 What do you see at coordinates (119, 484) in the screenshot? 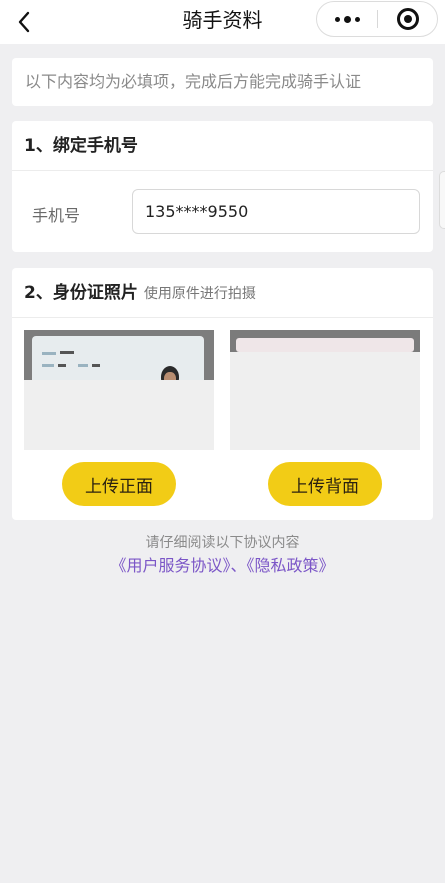
I see `upload-front-button: 上传正面` at bounding box center [119, 484].